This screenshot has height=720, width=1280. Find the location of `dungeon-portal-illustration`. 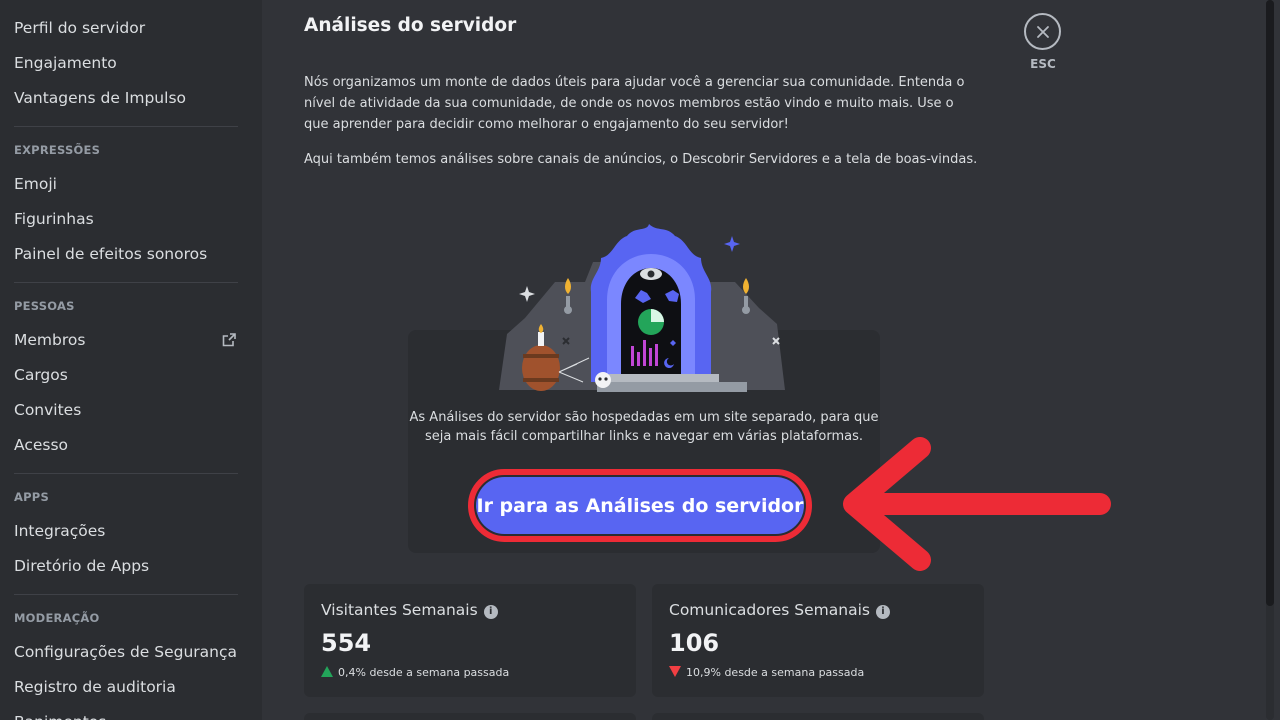

dungeon-portal-illustration is located at coordinates (642, 308).